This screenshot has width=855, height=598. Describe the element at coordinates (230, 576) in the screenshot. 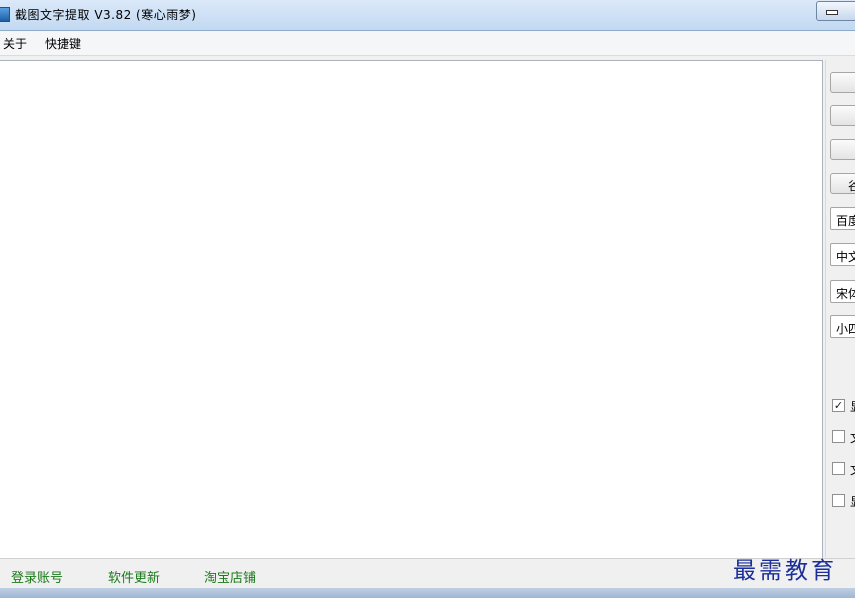

I see `taobao-store-link: 淘宝店铺` at that location.